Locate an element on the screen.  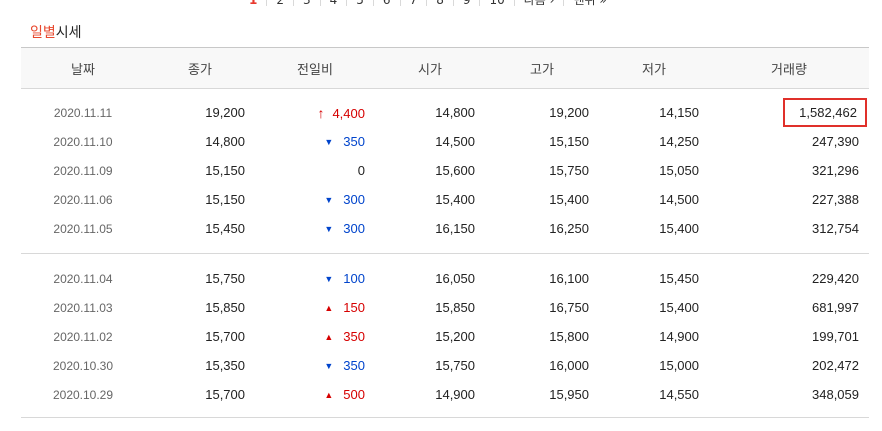
cell-open: 15,850 is located at coordinates (430, 307).